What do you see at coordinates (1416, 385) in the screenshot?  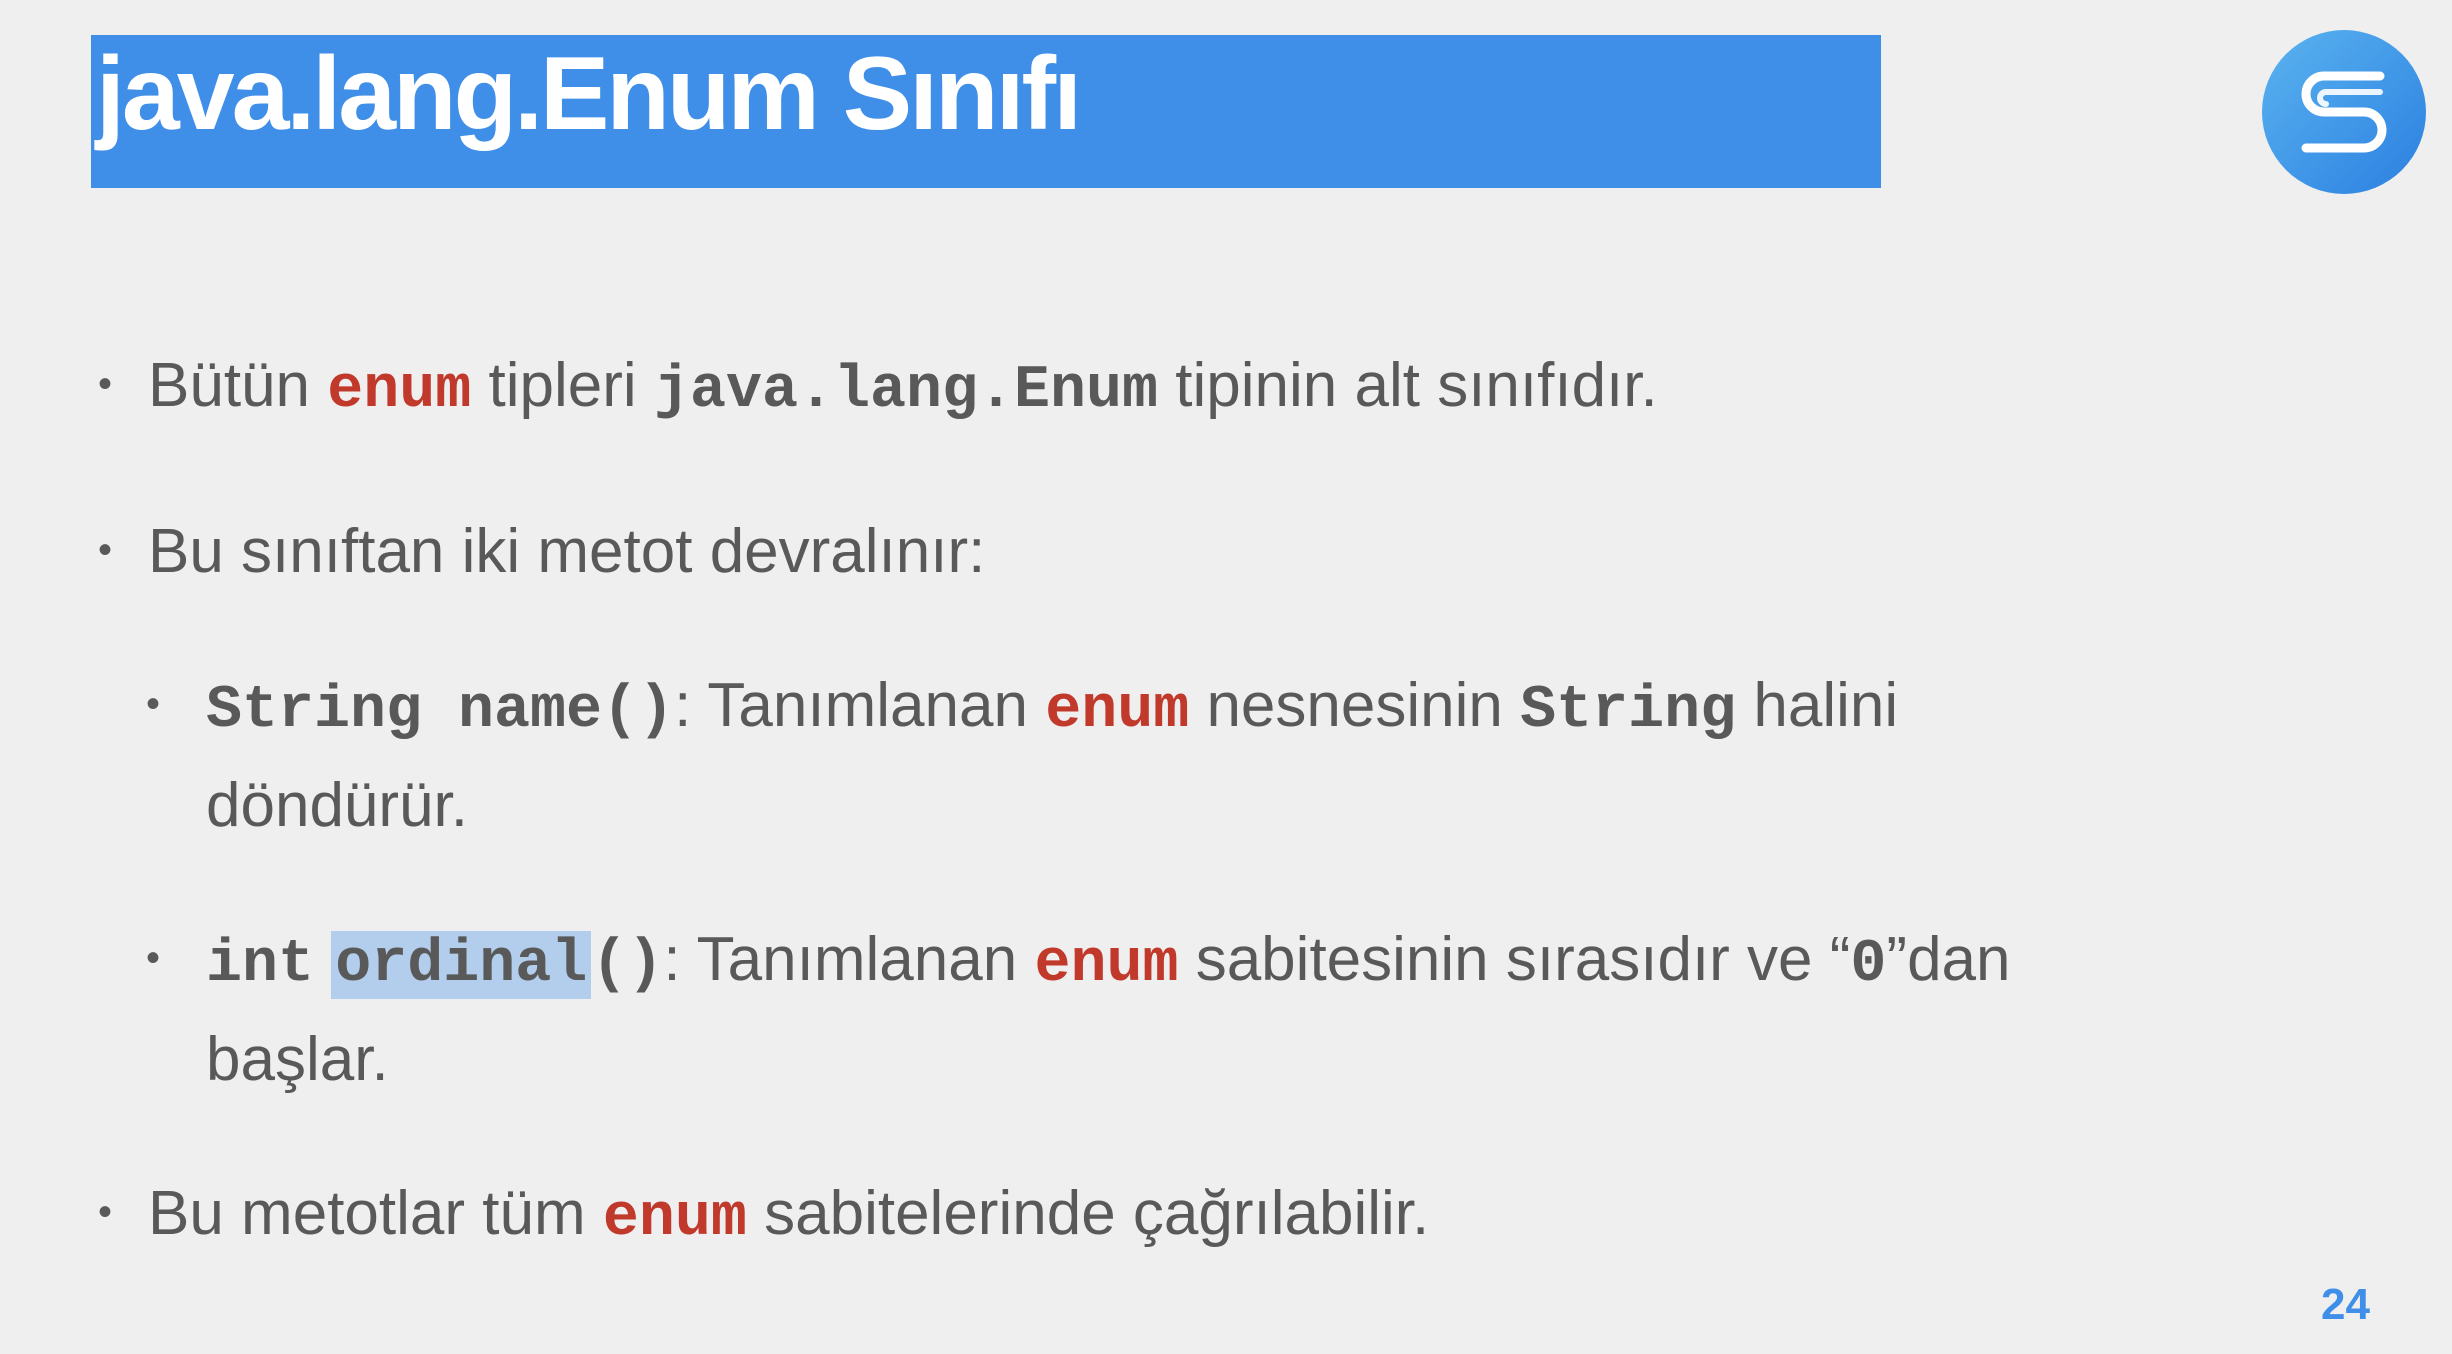 I see `text: tipinin alt sınıfıdır.` at bounding box center [1416, 385].